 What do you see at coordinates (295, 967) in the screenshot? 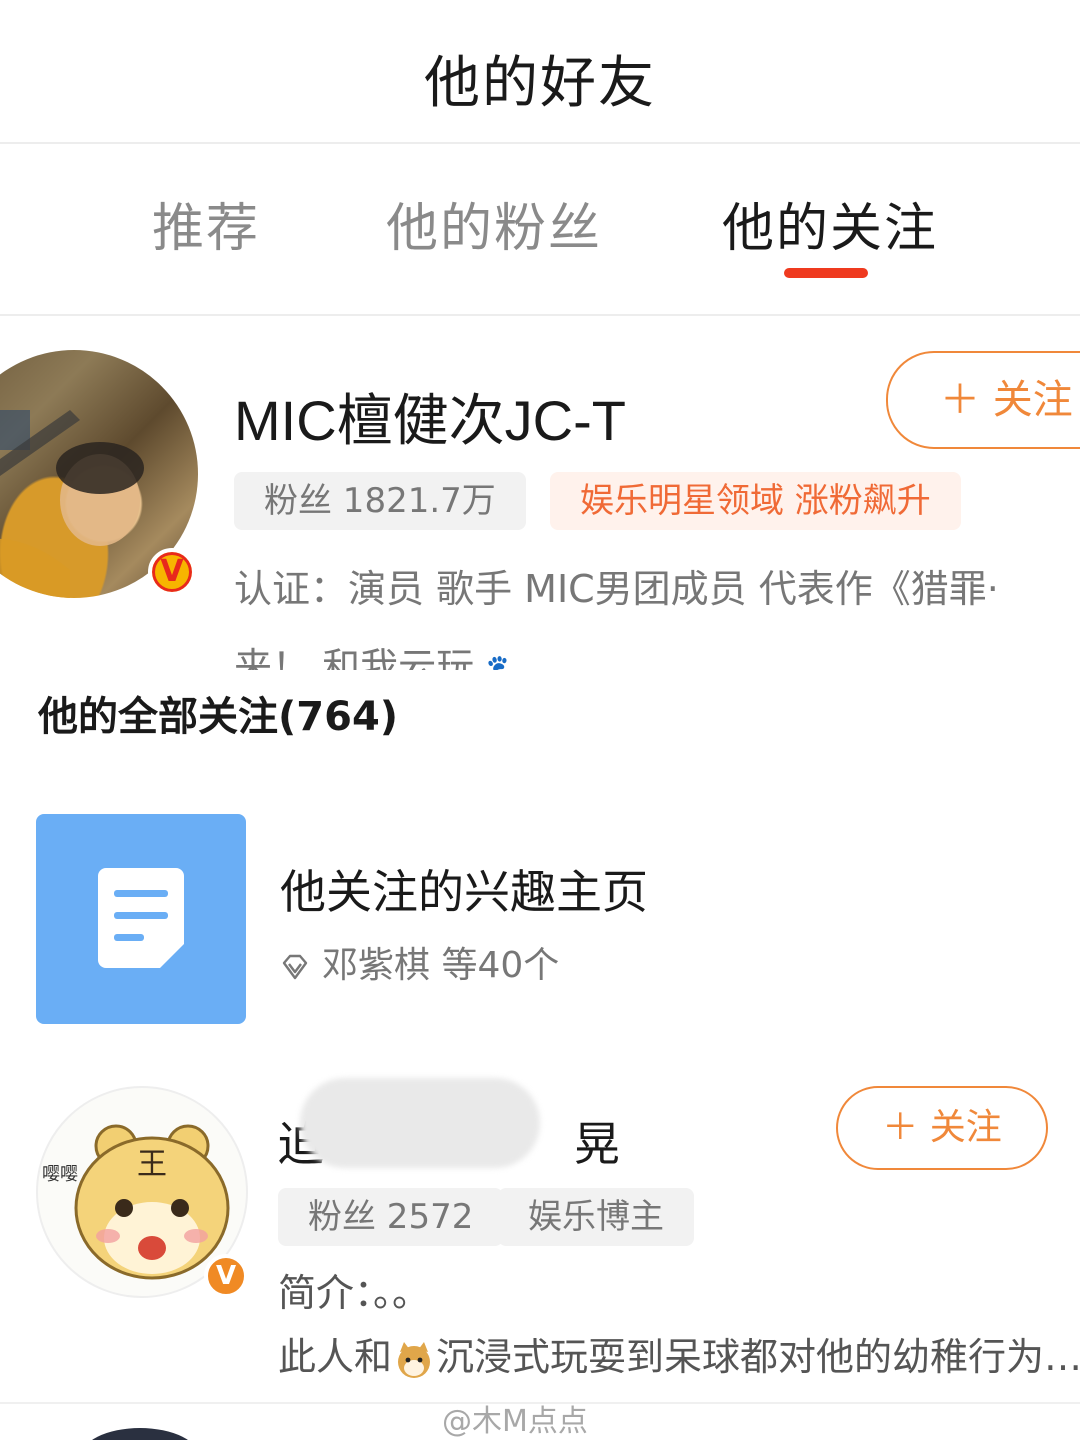
I see `diamond-icon` at bounding box center [295, 967].